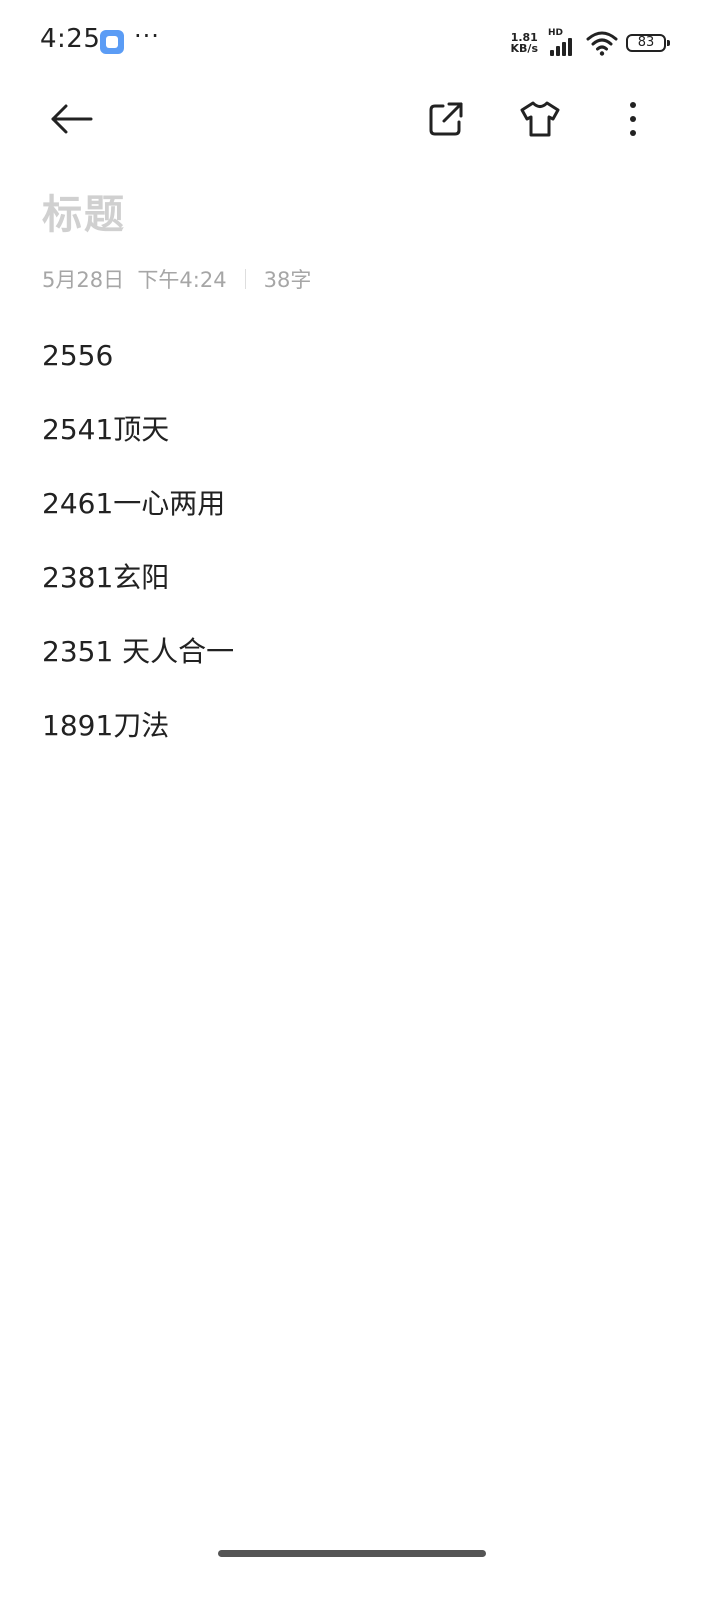 The width and height of the screenshot is (720, 1602). I want to click on share-external-icon, so click(446, 119).